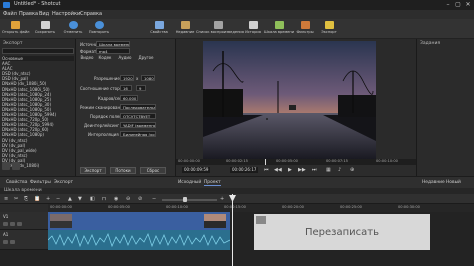  What do you see at coordinates (37, 199) in the screenshot?
I see `paste-icon: 📋` at bounding box center [37, 199].